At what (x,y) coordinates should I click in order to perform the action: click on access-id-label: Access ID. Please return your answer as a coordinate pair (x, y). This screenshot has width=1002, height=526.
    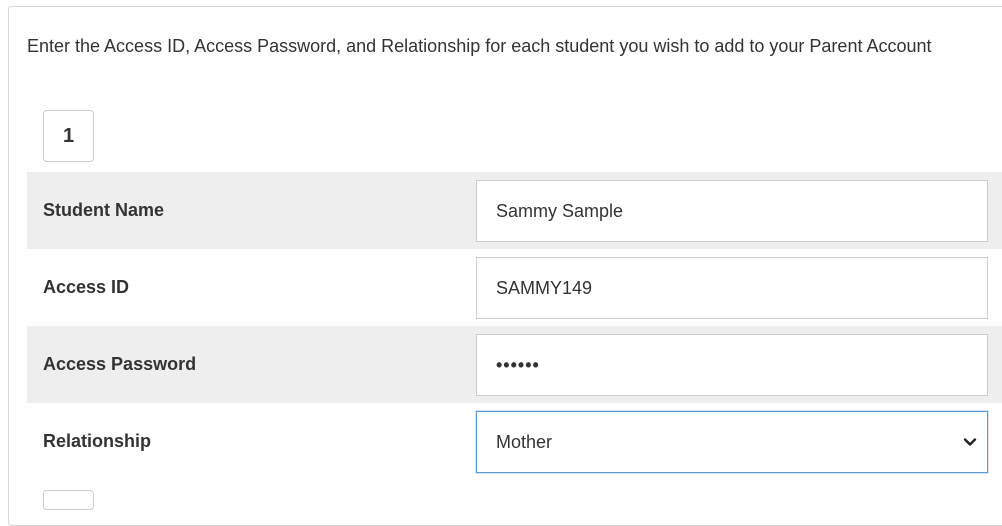
    Looking at the image, I should click on (86, 287).